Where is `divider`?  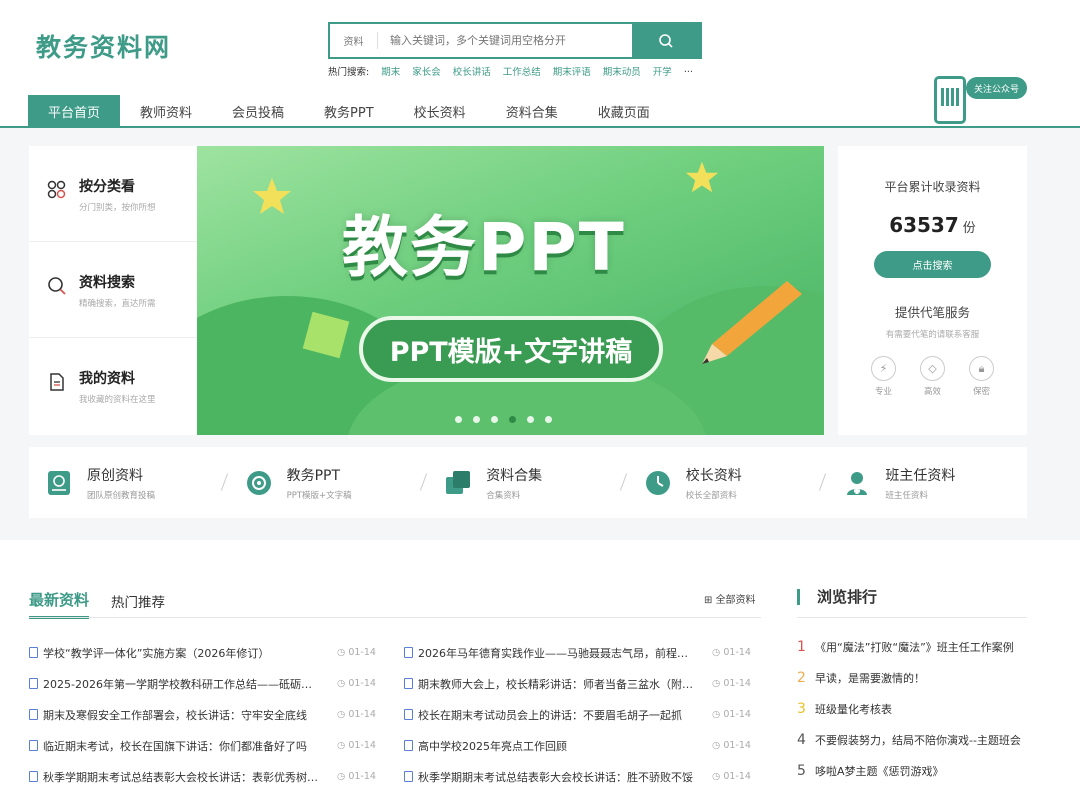 divider is located at coordinates (823, 482).